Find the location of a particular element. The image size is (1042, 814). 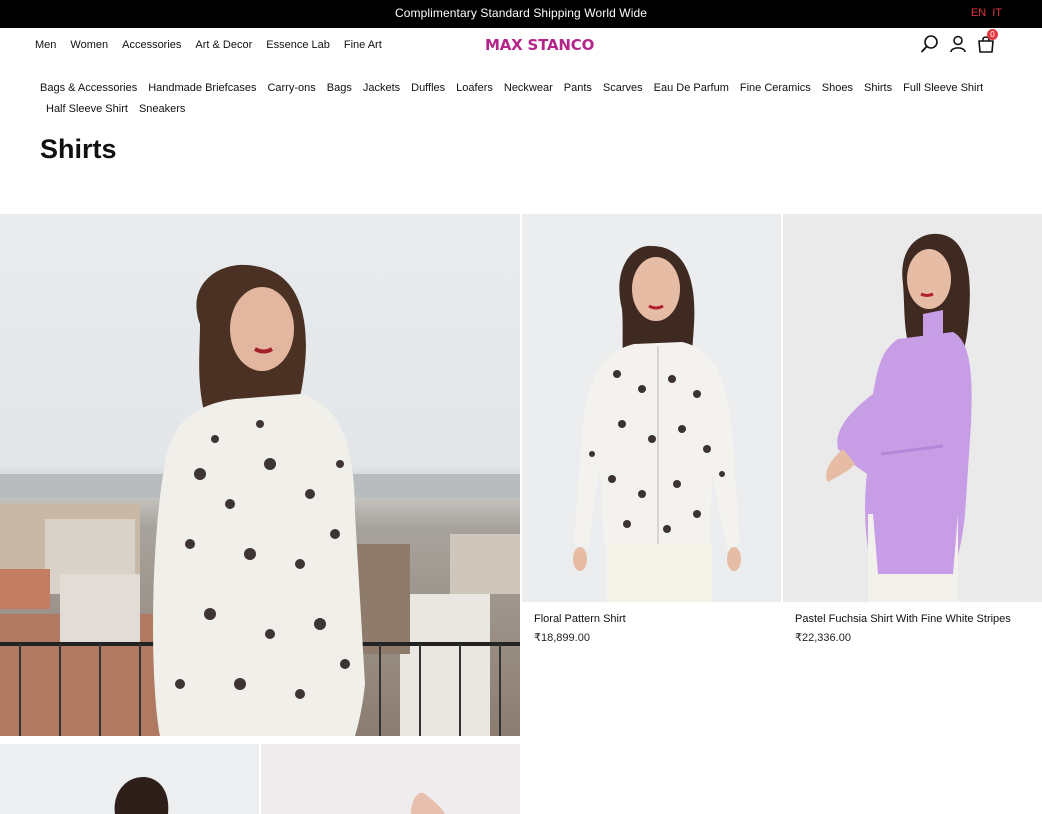

category-bags: Bags is located at coordinates (339, 88).